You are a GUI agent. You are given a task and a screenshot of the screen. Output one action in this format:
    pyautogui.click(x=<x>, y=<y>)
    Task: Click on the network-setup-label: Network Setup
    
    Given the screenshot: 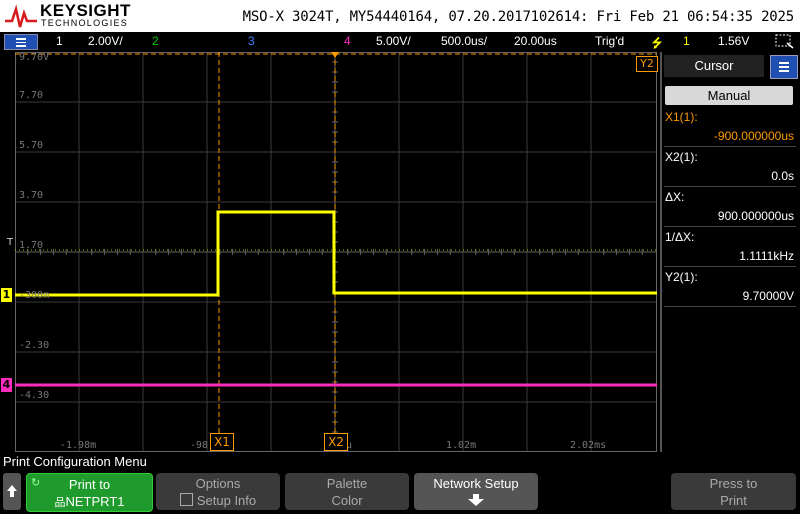 What is the action you would take?
    pyautogui.click(x=476, y=483)
    